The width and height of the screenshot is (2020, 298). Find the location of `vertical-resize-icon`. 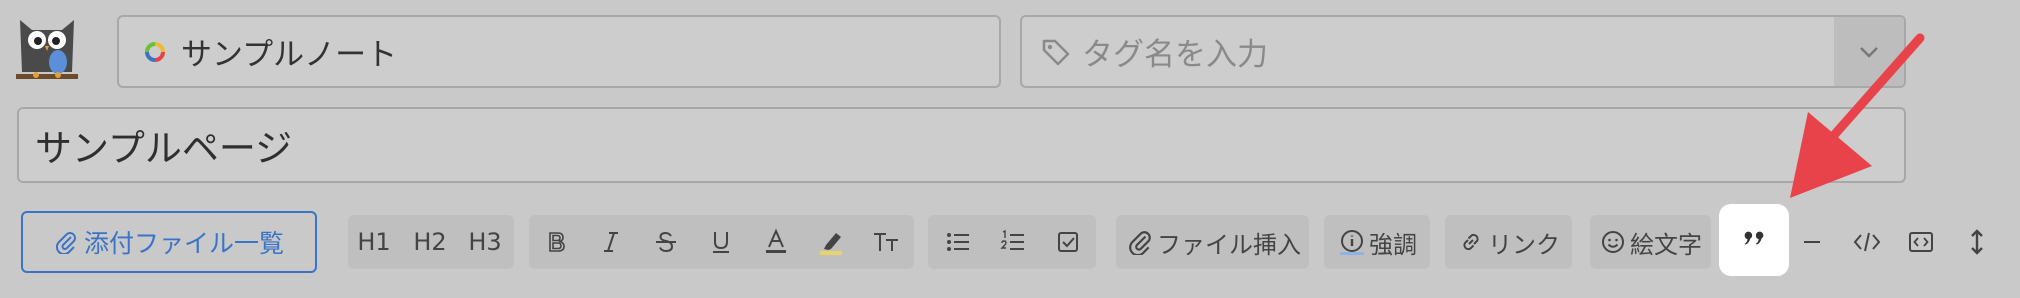

vertical-resize-icon is located at coordinates (1977, 242).